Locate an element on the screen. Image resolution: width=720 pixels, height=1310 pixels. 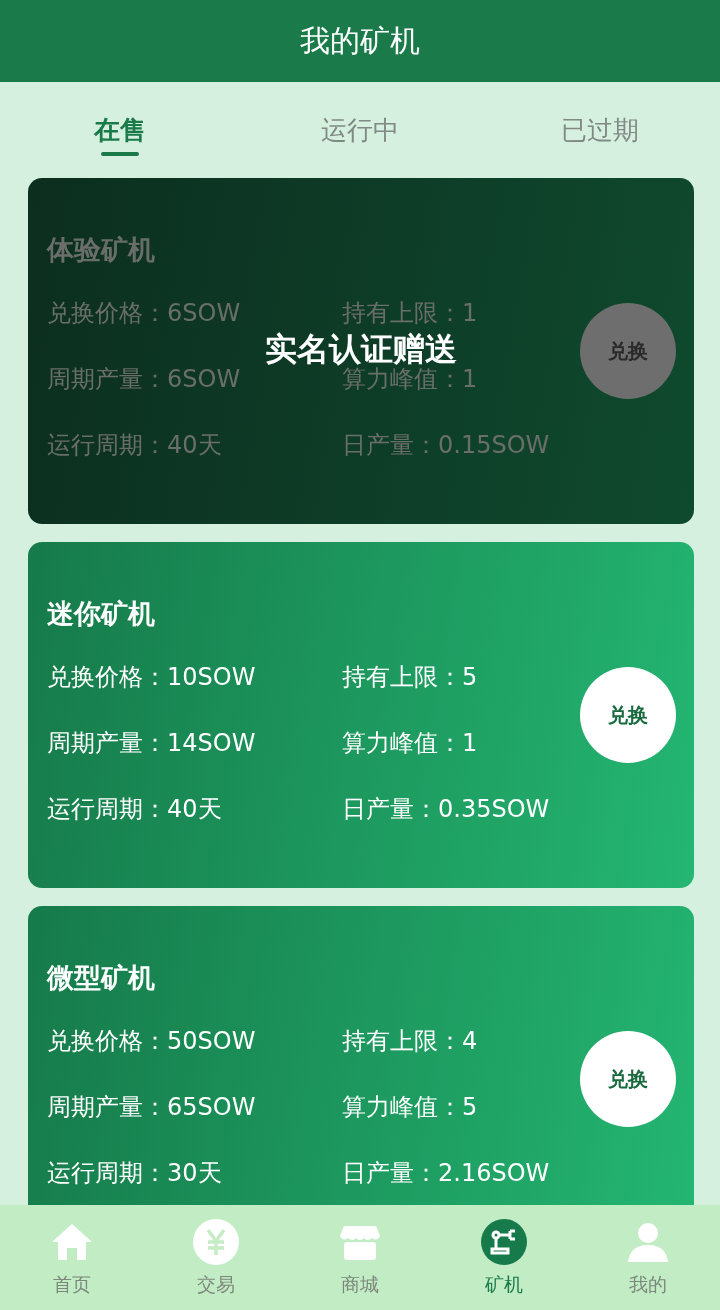
miner-stat: 日产量：0.35SOW is located at coordinates (446, 809).